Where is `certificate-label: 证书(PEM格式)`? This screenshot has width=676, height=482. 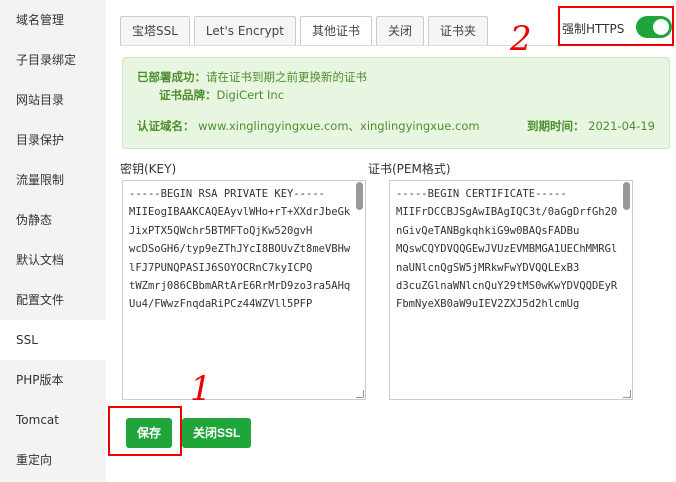 certificate-label: 证书(PEM格式) is located at coordinates (409, 169).